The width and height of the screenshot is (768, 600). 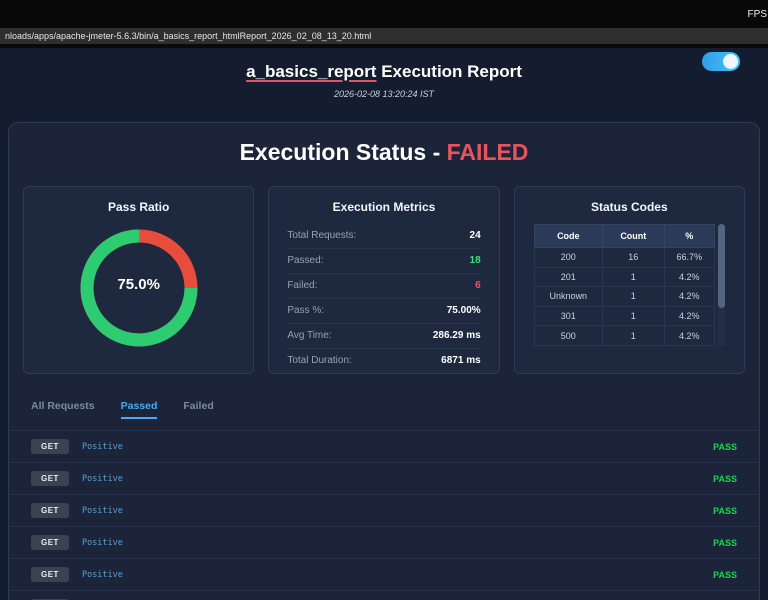 What do you see at coordinates (384, 14) in the screenshot?
I see `browser-topbar: FPS` at bounding box center [384, 14].